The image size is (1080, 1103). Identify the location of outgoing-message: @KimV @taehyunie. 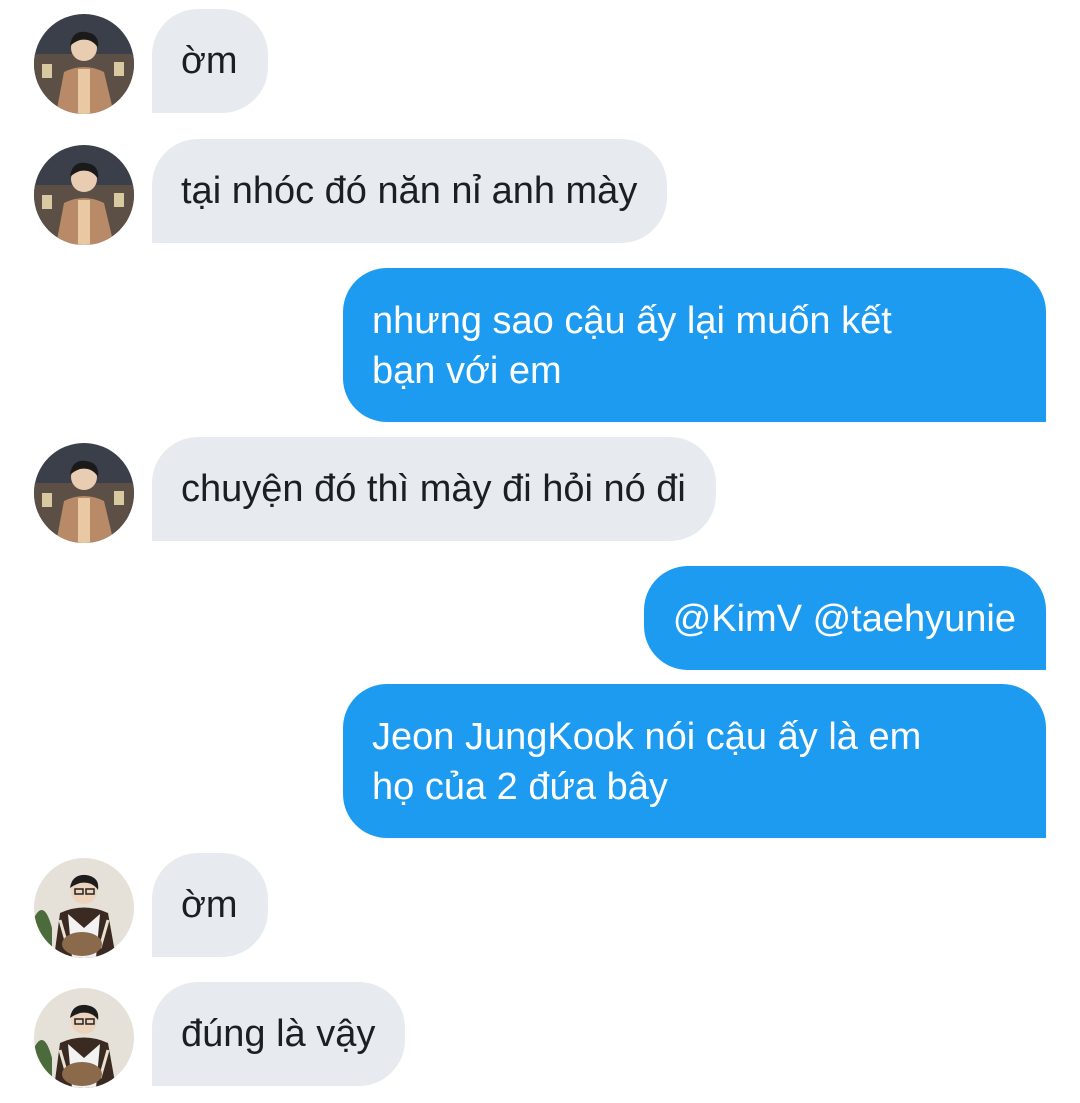
(844, 618).